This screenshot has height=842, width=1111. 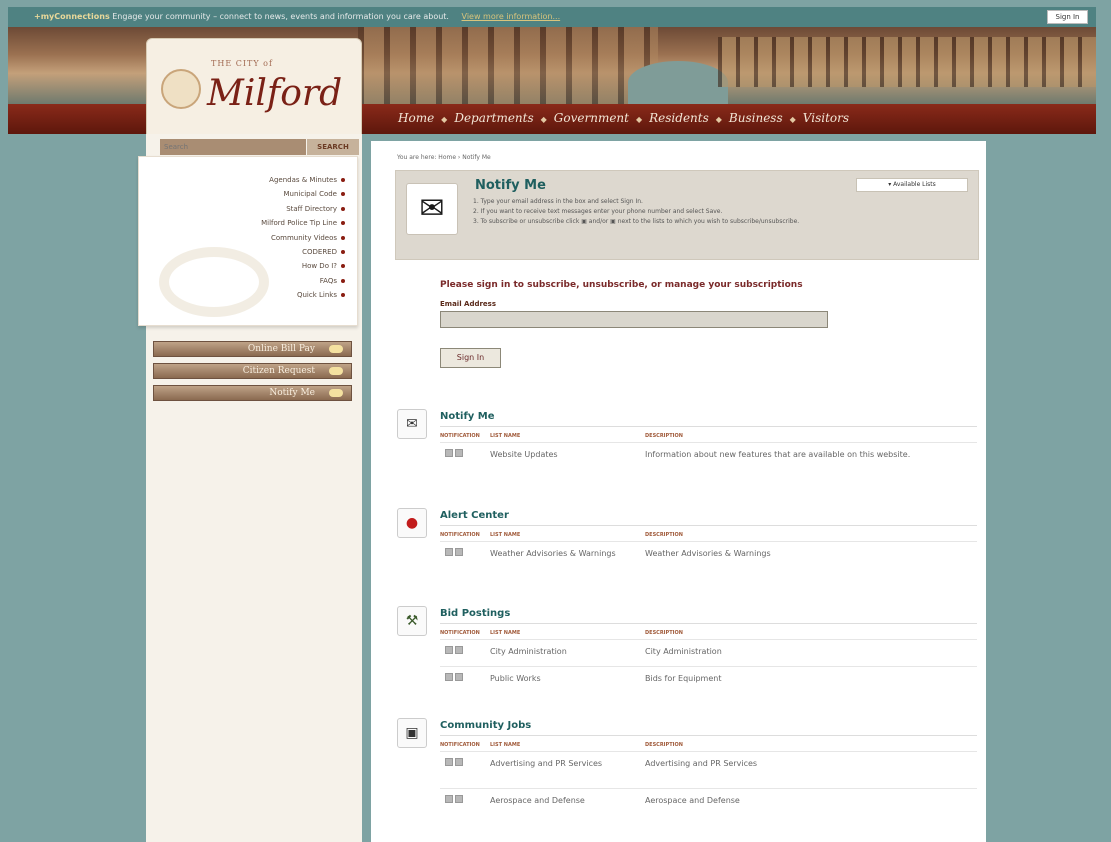 I want to click on breadcrumb: You are here: Home › Notify Me, so click(x=444, y=157).